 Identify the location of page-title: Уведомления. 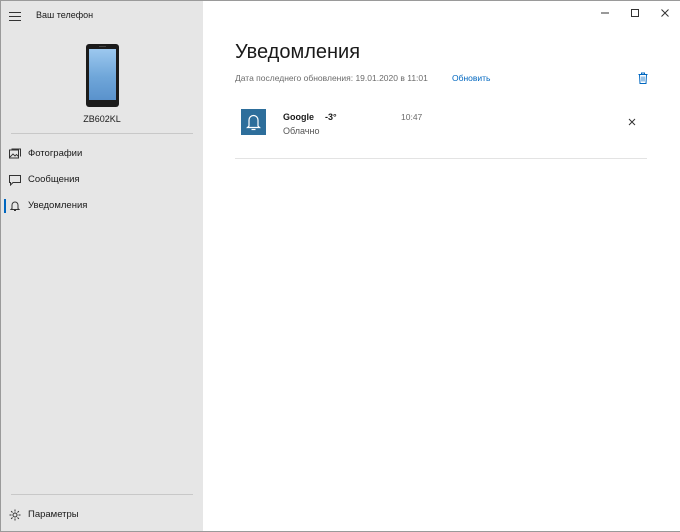
(298, 52).